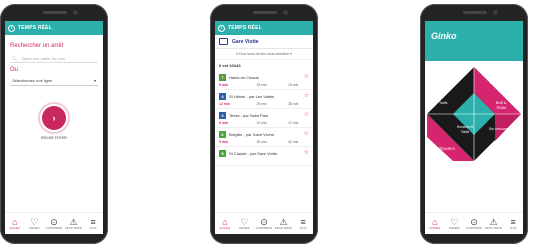 The height and width of the screenshot is (247, 537). Describe the element at coordinates (230, 65) in the screenshot. I see `current-time: Il est 10h43` at that location.